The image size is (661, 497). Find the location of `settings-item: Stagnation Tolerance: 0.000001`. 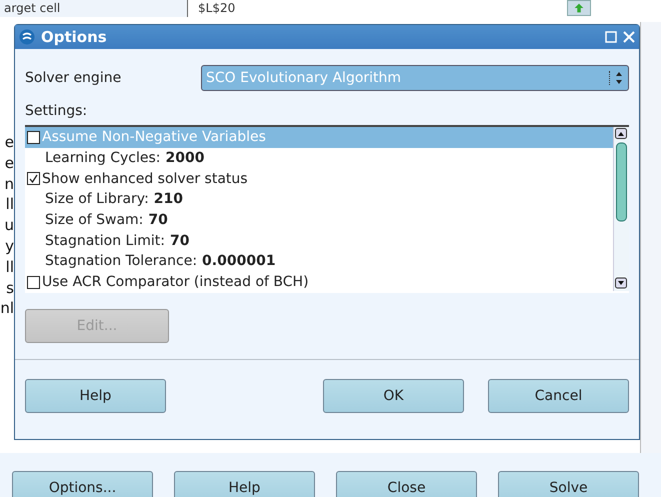

settings-item: Stagnation Tolerance: 0.000001 is located at coordinates (319, 261).